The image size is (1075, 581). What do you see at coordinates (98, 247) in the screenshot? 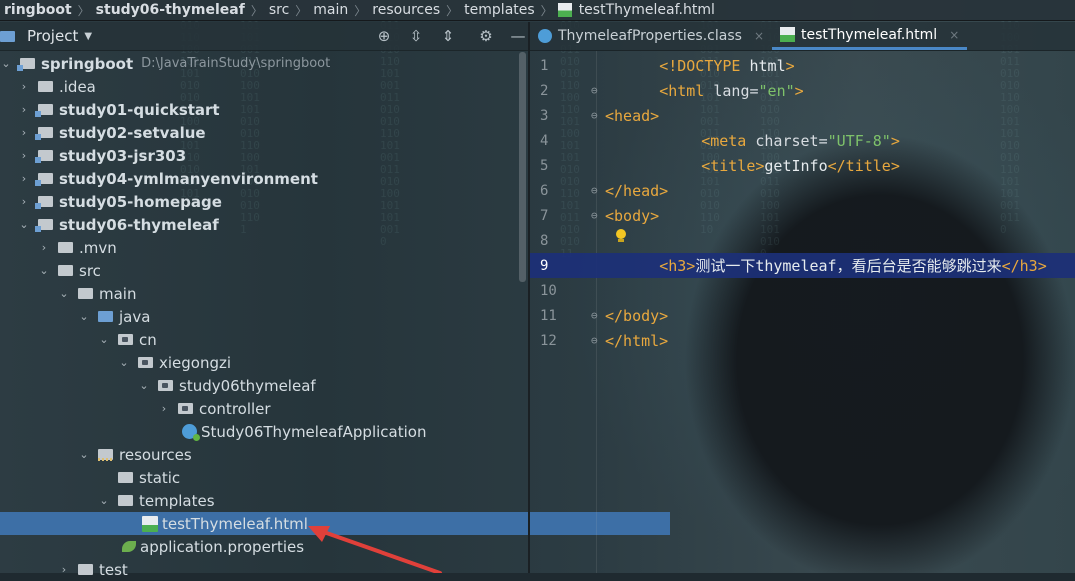
I see `tree-item-label: .mvn` at bounding box center [98, 247].